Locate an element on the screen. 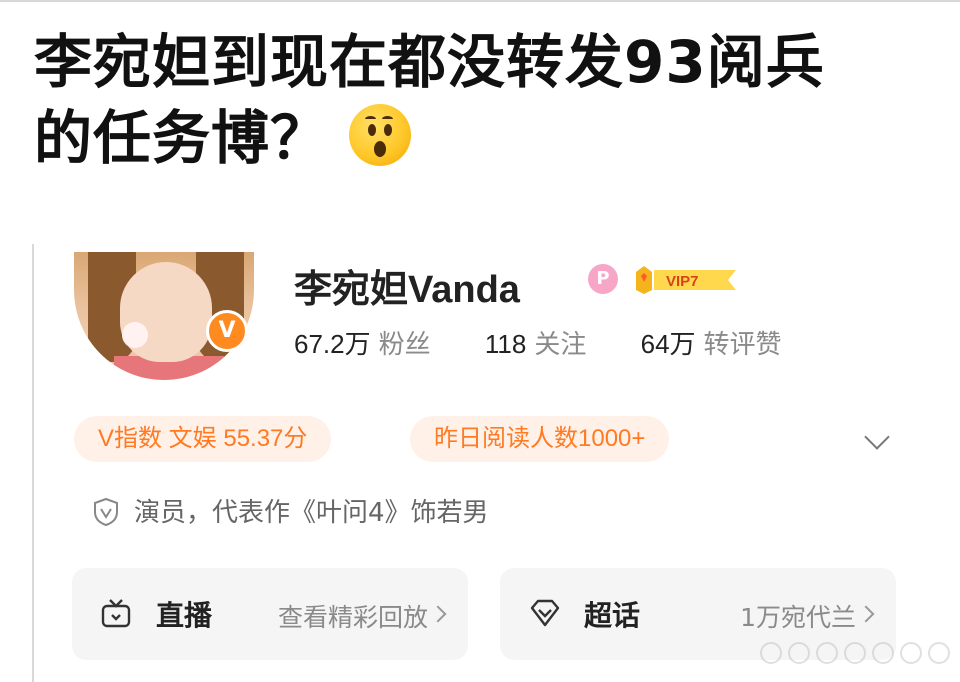  chevron-down-icon is located at coordinates (877, 437).